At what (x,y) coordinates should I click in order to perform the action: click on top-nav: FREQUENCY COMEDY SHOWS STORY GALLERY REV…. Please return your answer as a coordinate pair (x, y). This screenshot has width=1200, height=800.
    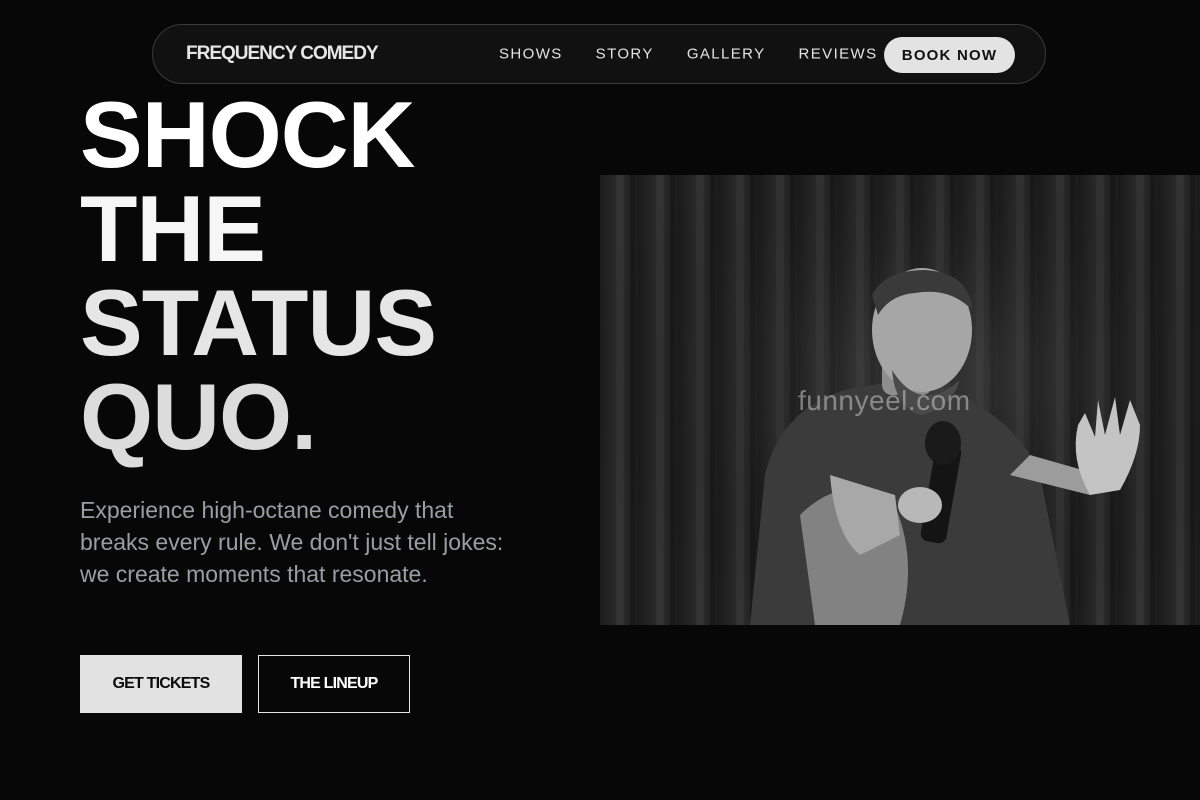
    Looking at the image, I should click on (599, 54).